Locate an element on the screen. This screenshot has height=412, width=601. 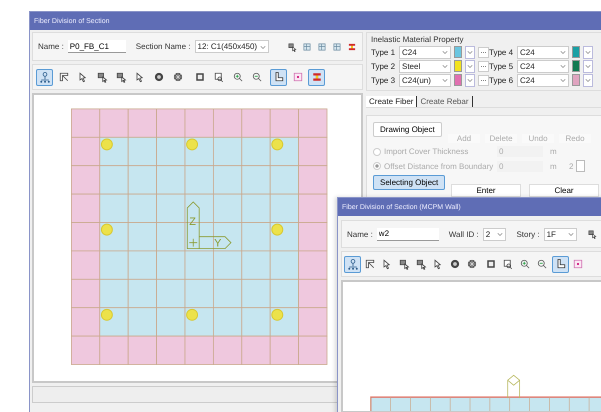
axis-label: Y is located at coordinates (218, 244).